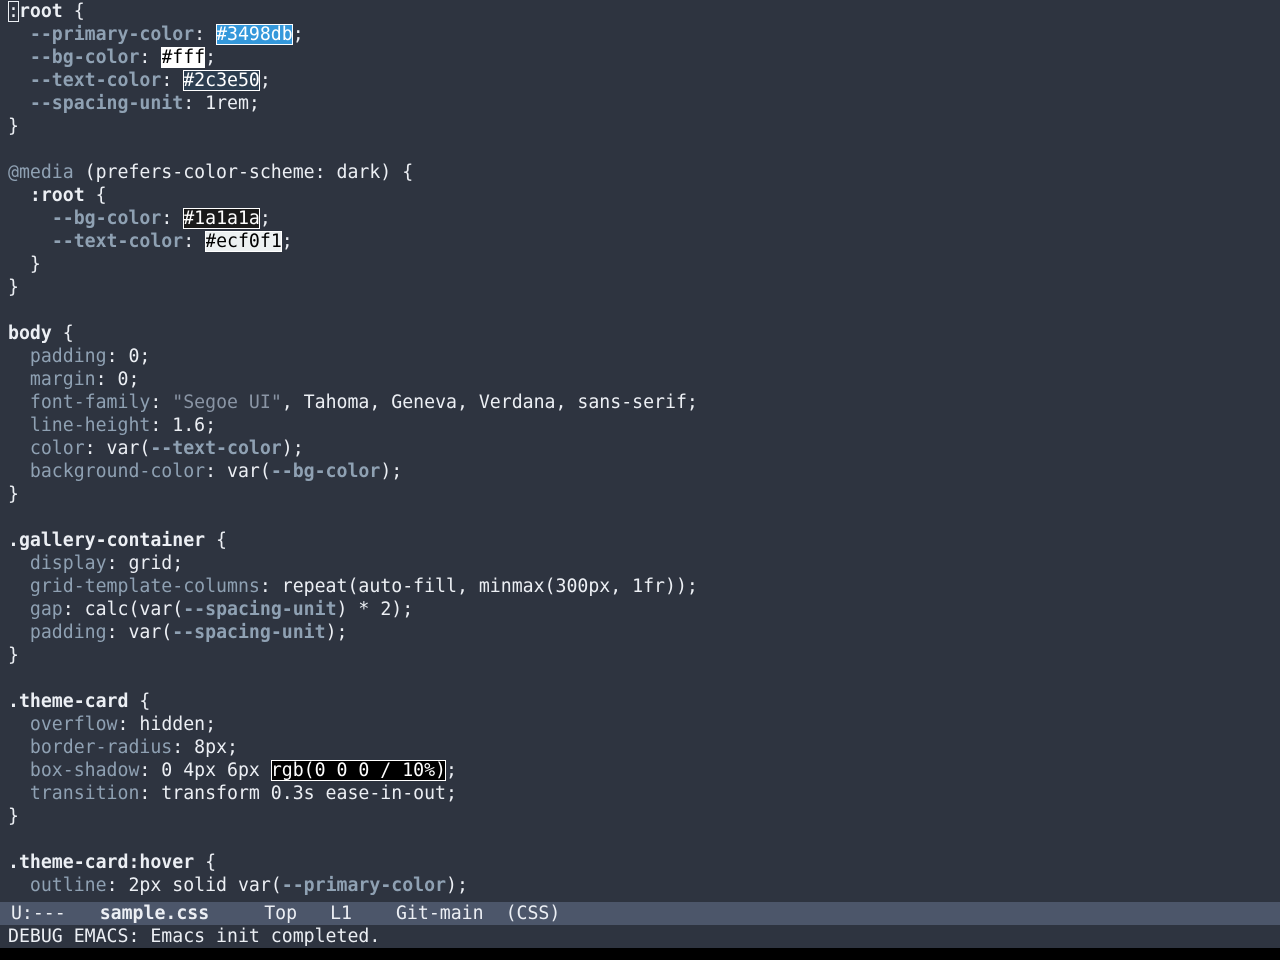 This screenshot has width=1280, height=960. Describe the element at coordinates (281, 913) in the screenshot. I see `scroll-position: Top` at that location.